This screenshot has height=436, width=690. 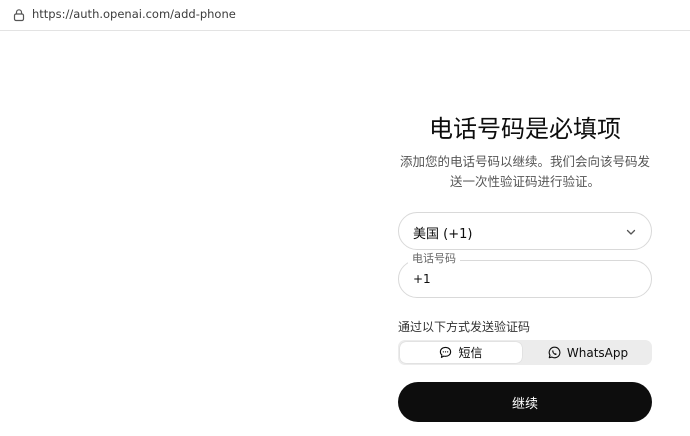 I want to click on page-subtitle: 添加您的电话号码以继续。我们会向该号码发送一次性验证码进行验证。, so click(x=524, y=171).